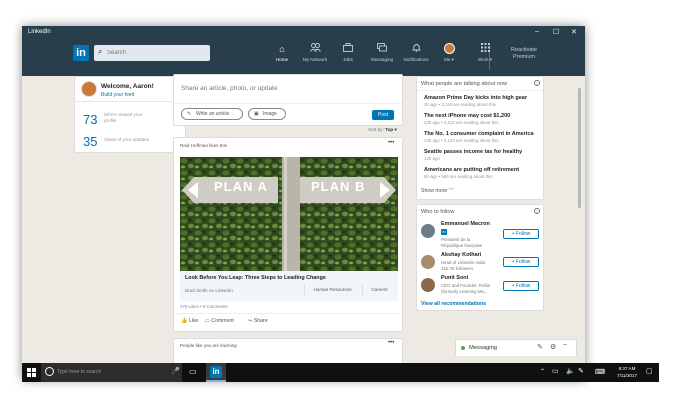 The width and height of the screenshot is (679, 404). Describe the element at coordinates (542, 371) in the screenshot. I see `chevron-up-icon: ⌃` at that location.